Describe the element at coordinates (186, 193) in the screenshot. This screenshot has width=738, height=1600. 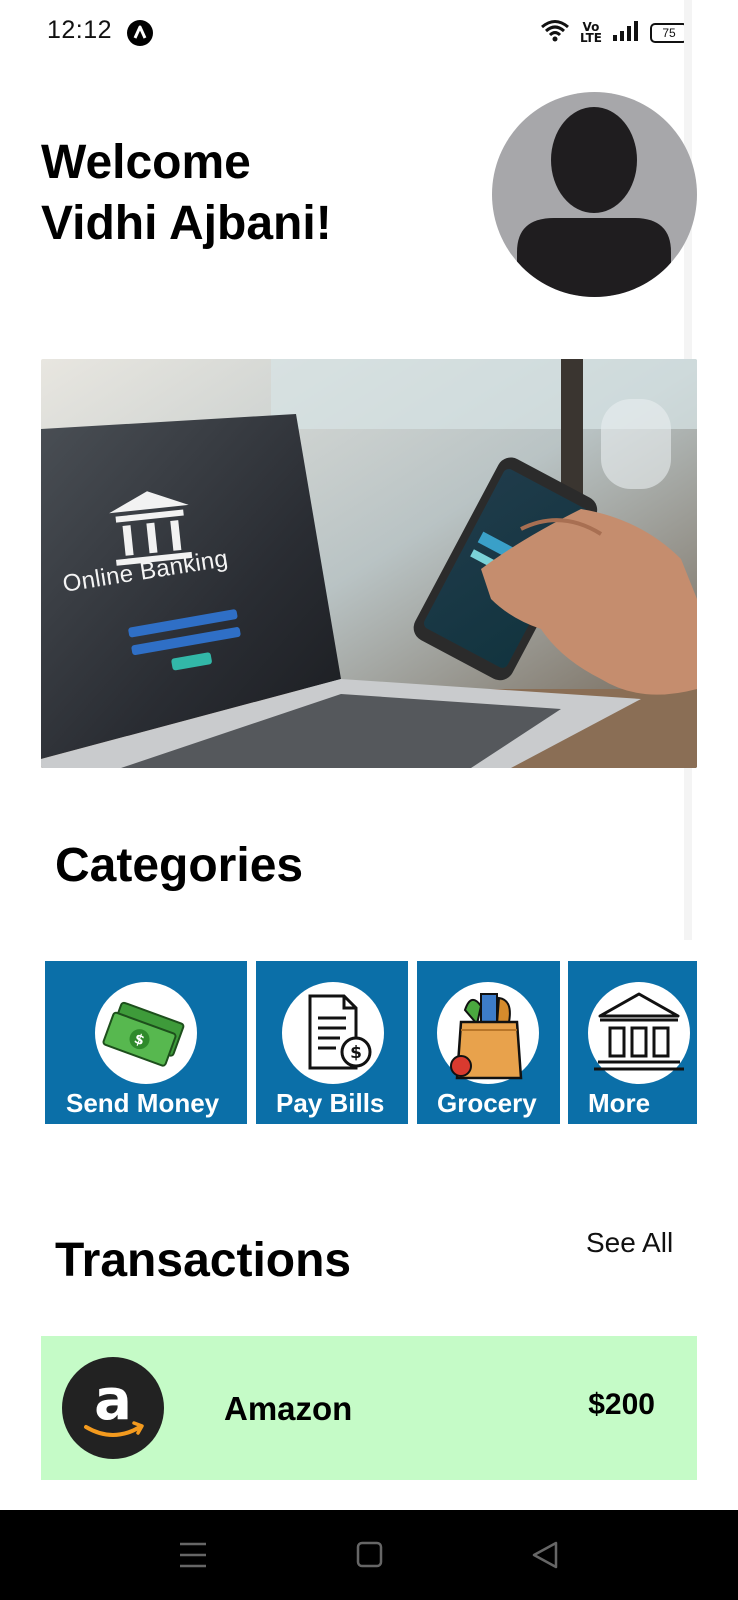
I see `welcome-heading: Welcome Vidhi Ajbani!` at that location.